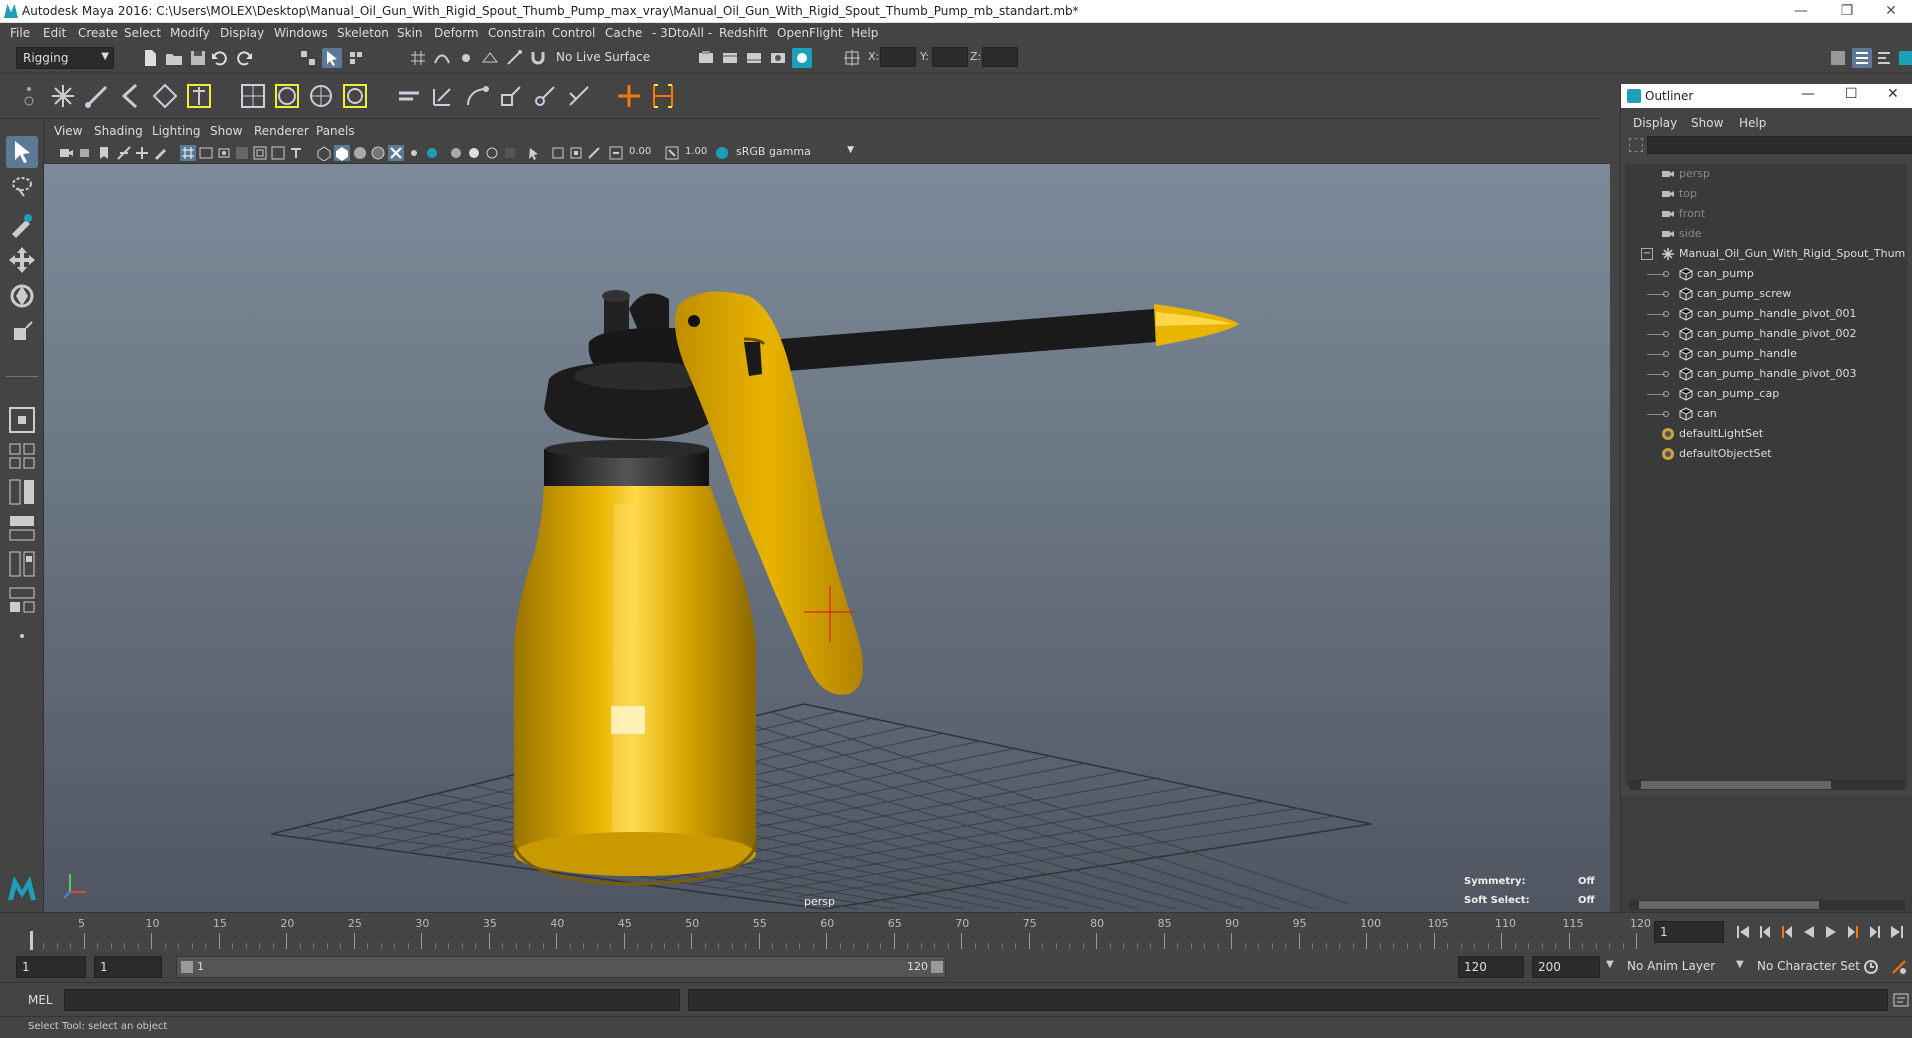 The width and height of the screenshot is (1912, 1038). What do you see at coordinates (1766, 194) in the screenshot?
I see `outliner-item: top` at bounding box center [1766, 194].